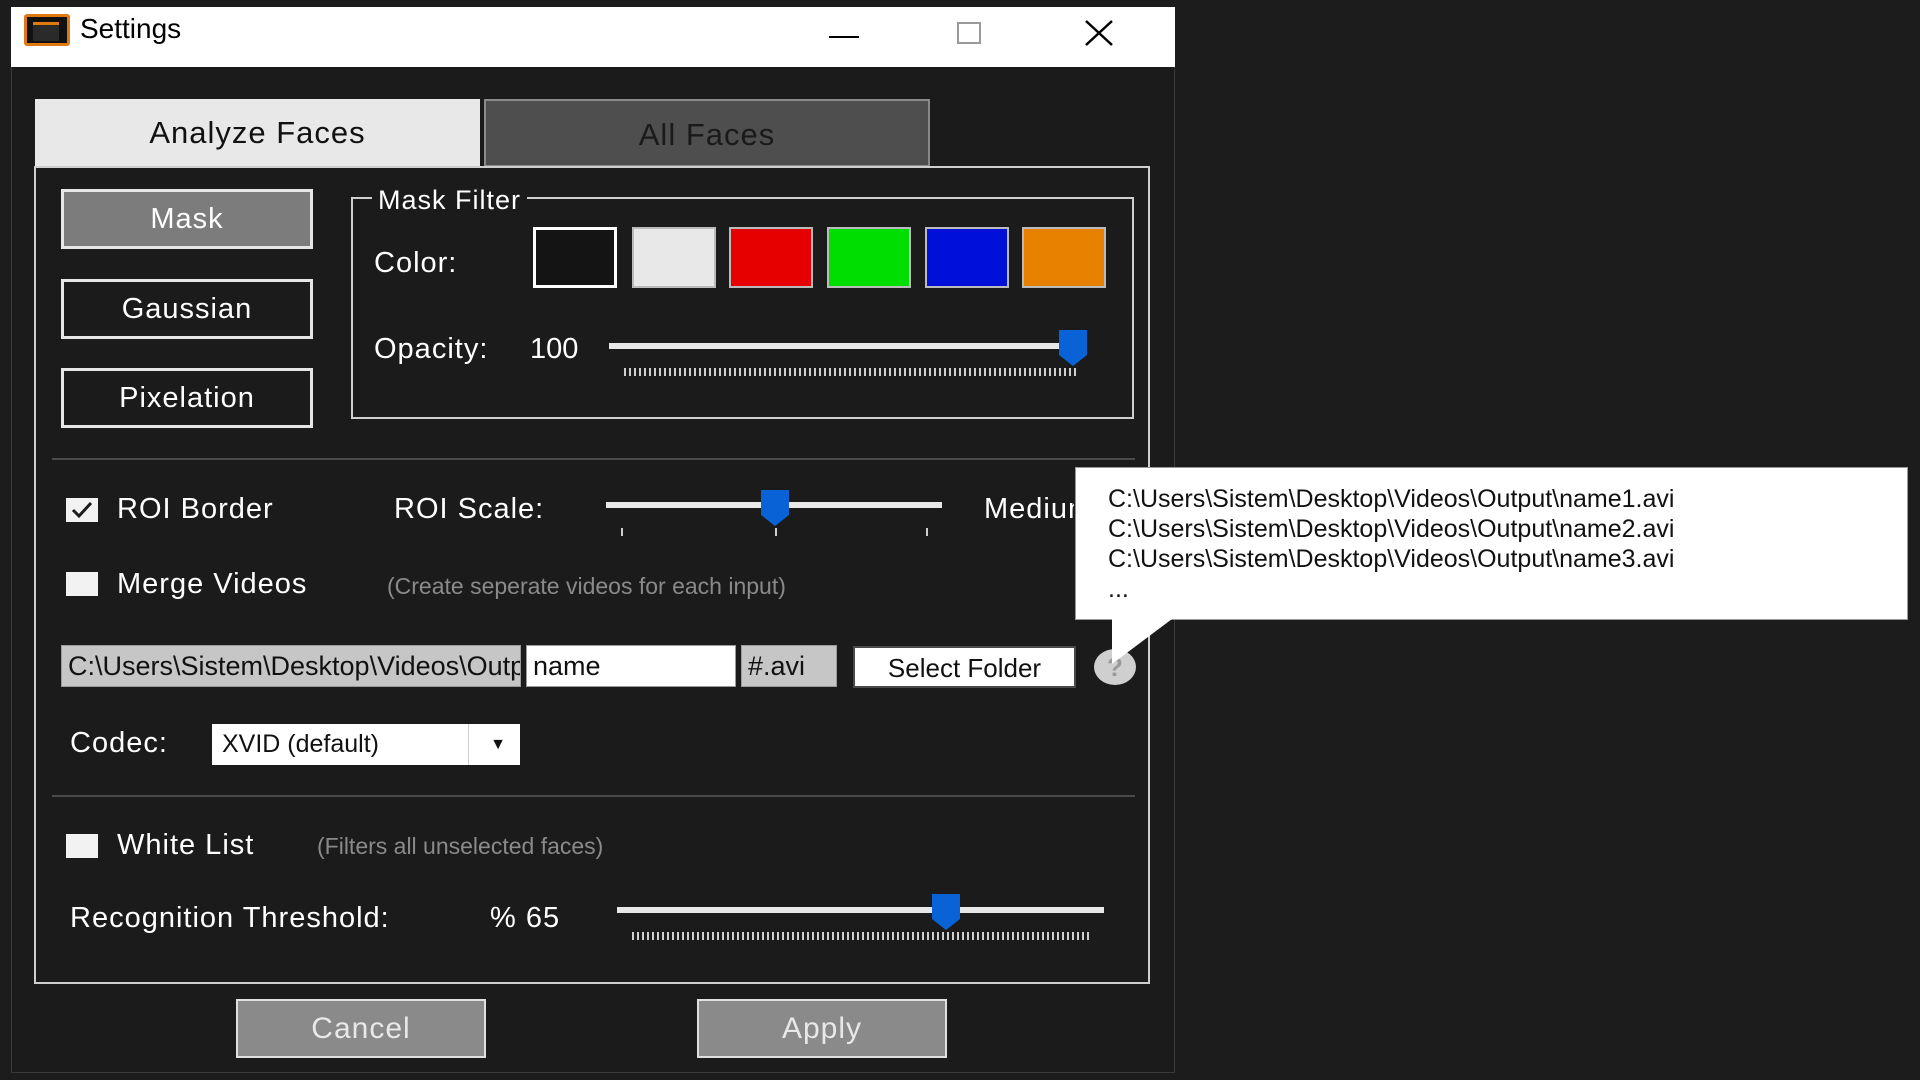 This screenshot has width=1920, height=1080. Describe the element at coordinates (195, 509) in the screenshot. I see `roi-border-label: ROI Border` at that location.